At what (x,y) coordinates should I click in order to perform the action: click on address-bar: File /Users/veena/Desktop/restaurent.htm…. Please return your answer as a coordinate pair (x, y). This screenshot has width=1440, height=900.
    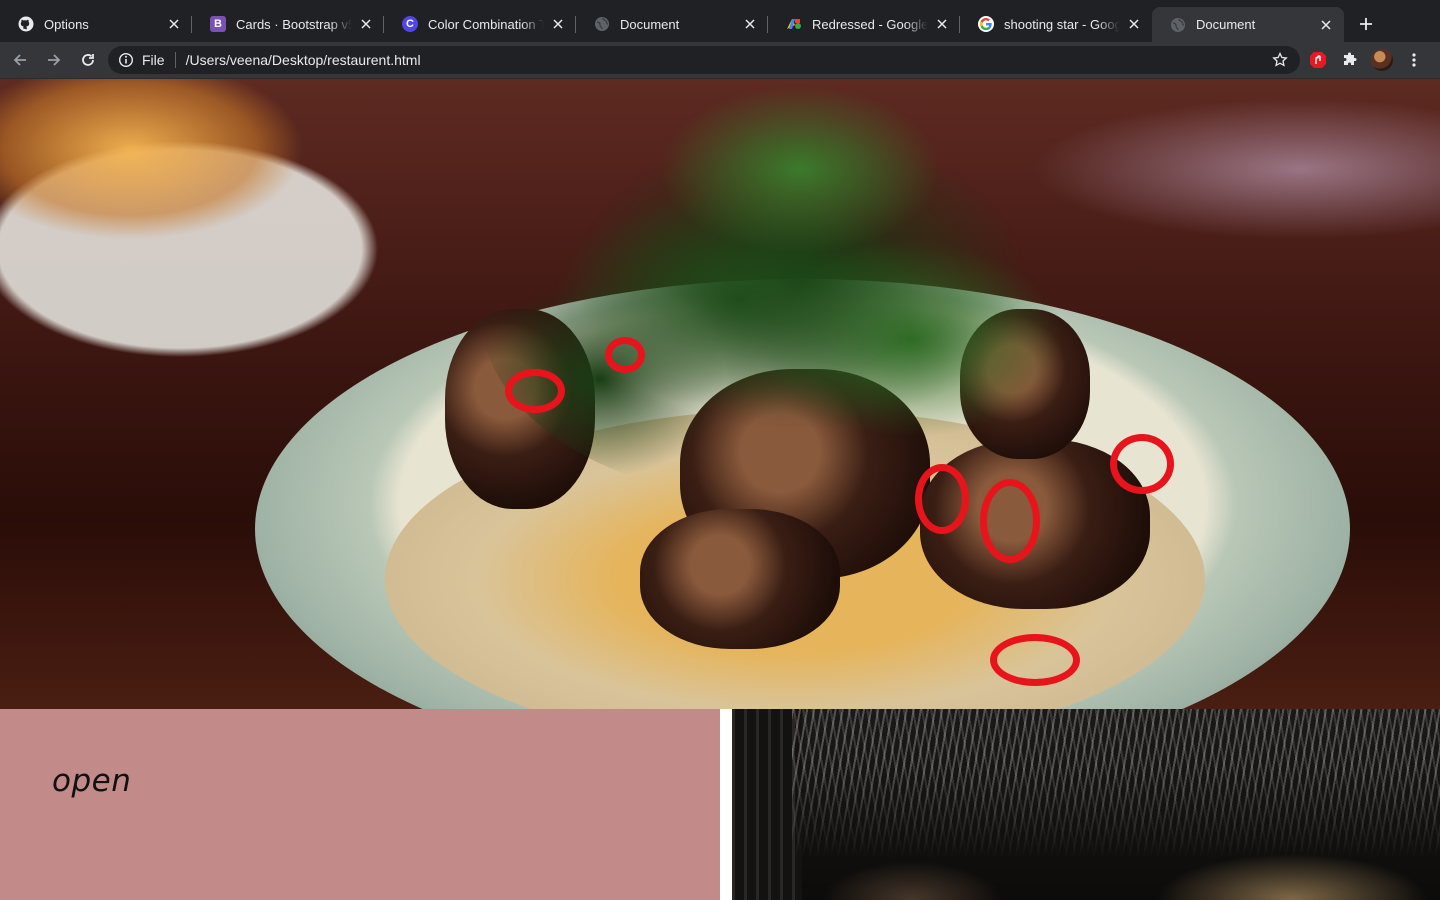
    Looking at the image, I should click on (704, 60).